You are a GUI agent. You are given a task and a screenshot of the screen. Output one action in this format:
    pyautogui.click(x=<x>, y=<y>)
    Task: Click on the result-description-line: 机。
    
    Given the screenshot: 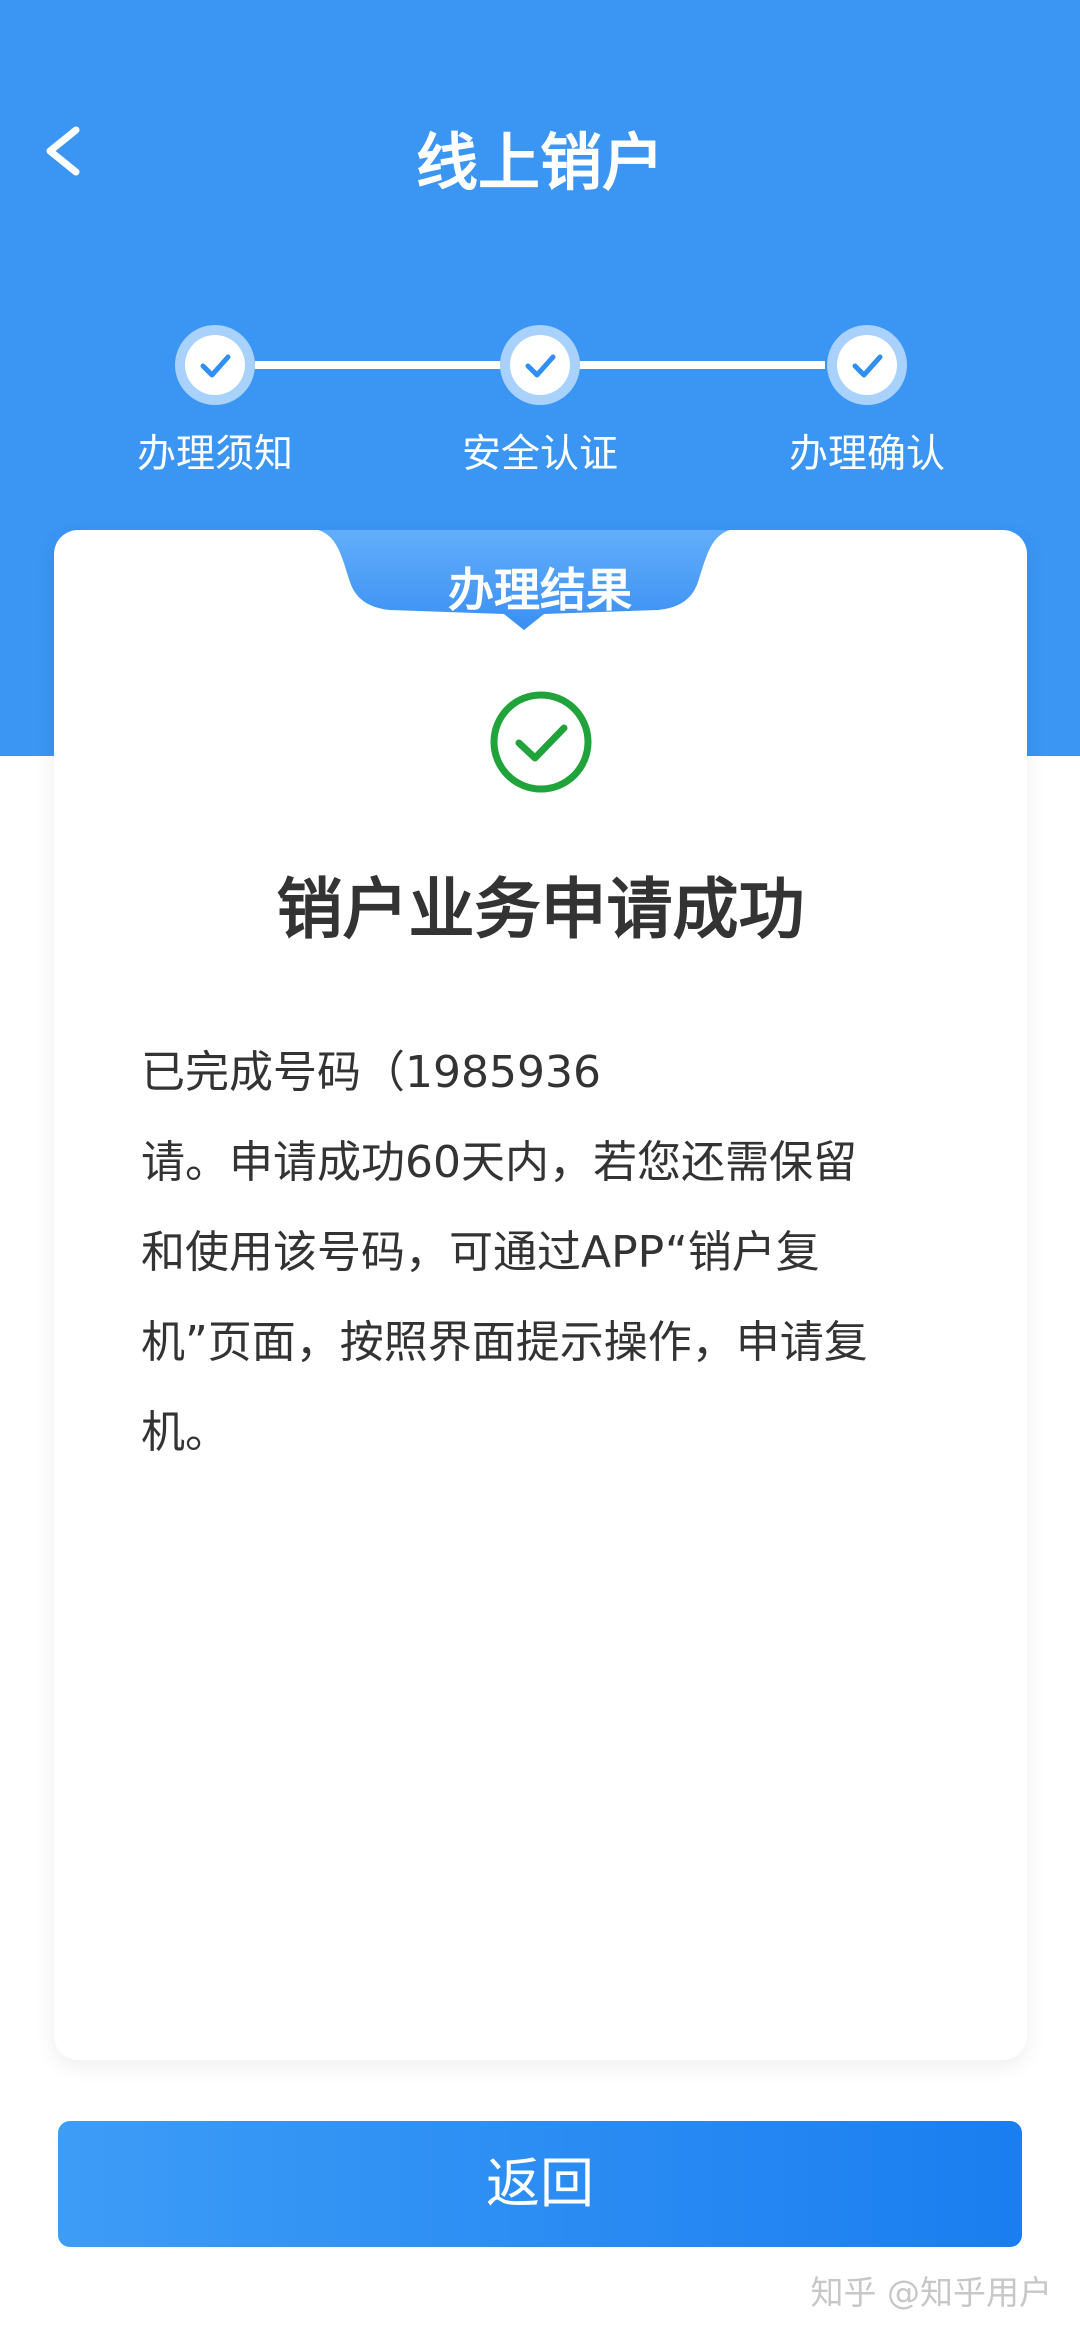 What is the action you would take?
    pyautogui.click(x=185, y=1432)
    